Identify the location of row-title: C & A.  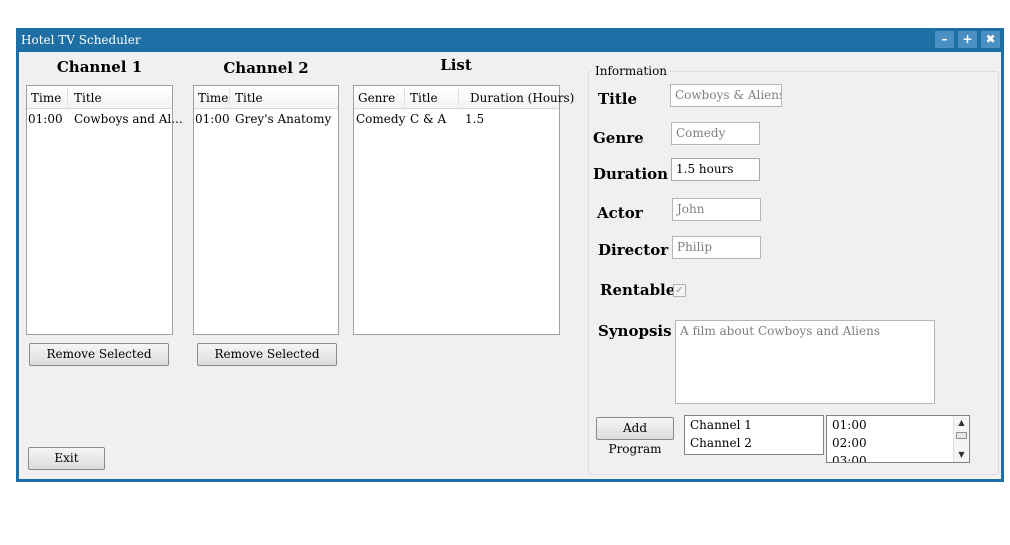
(428, 119).